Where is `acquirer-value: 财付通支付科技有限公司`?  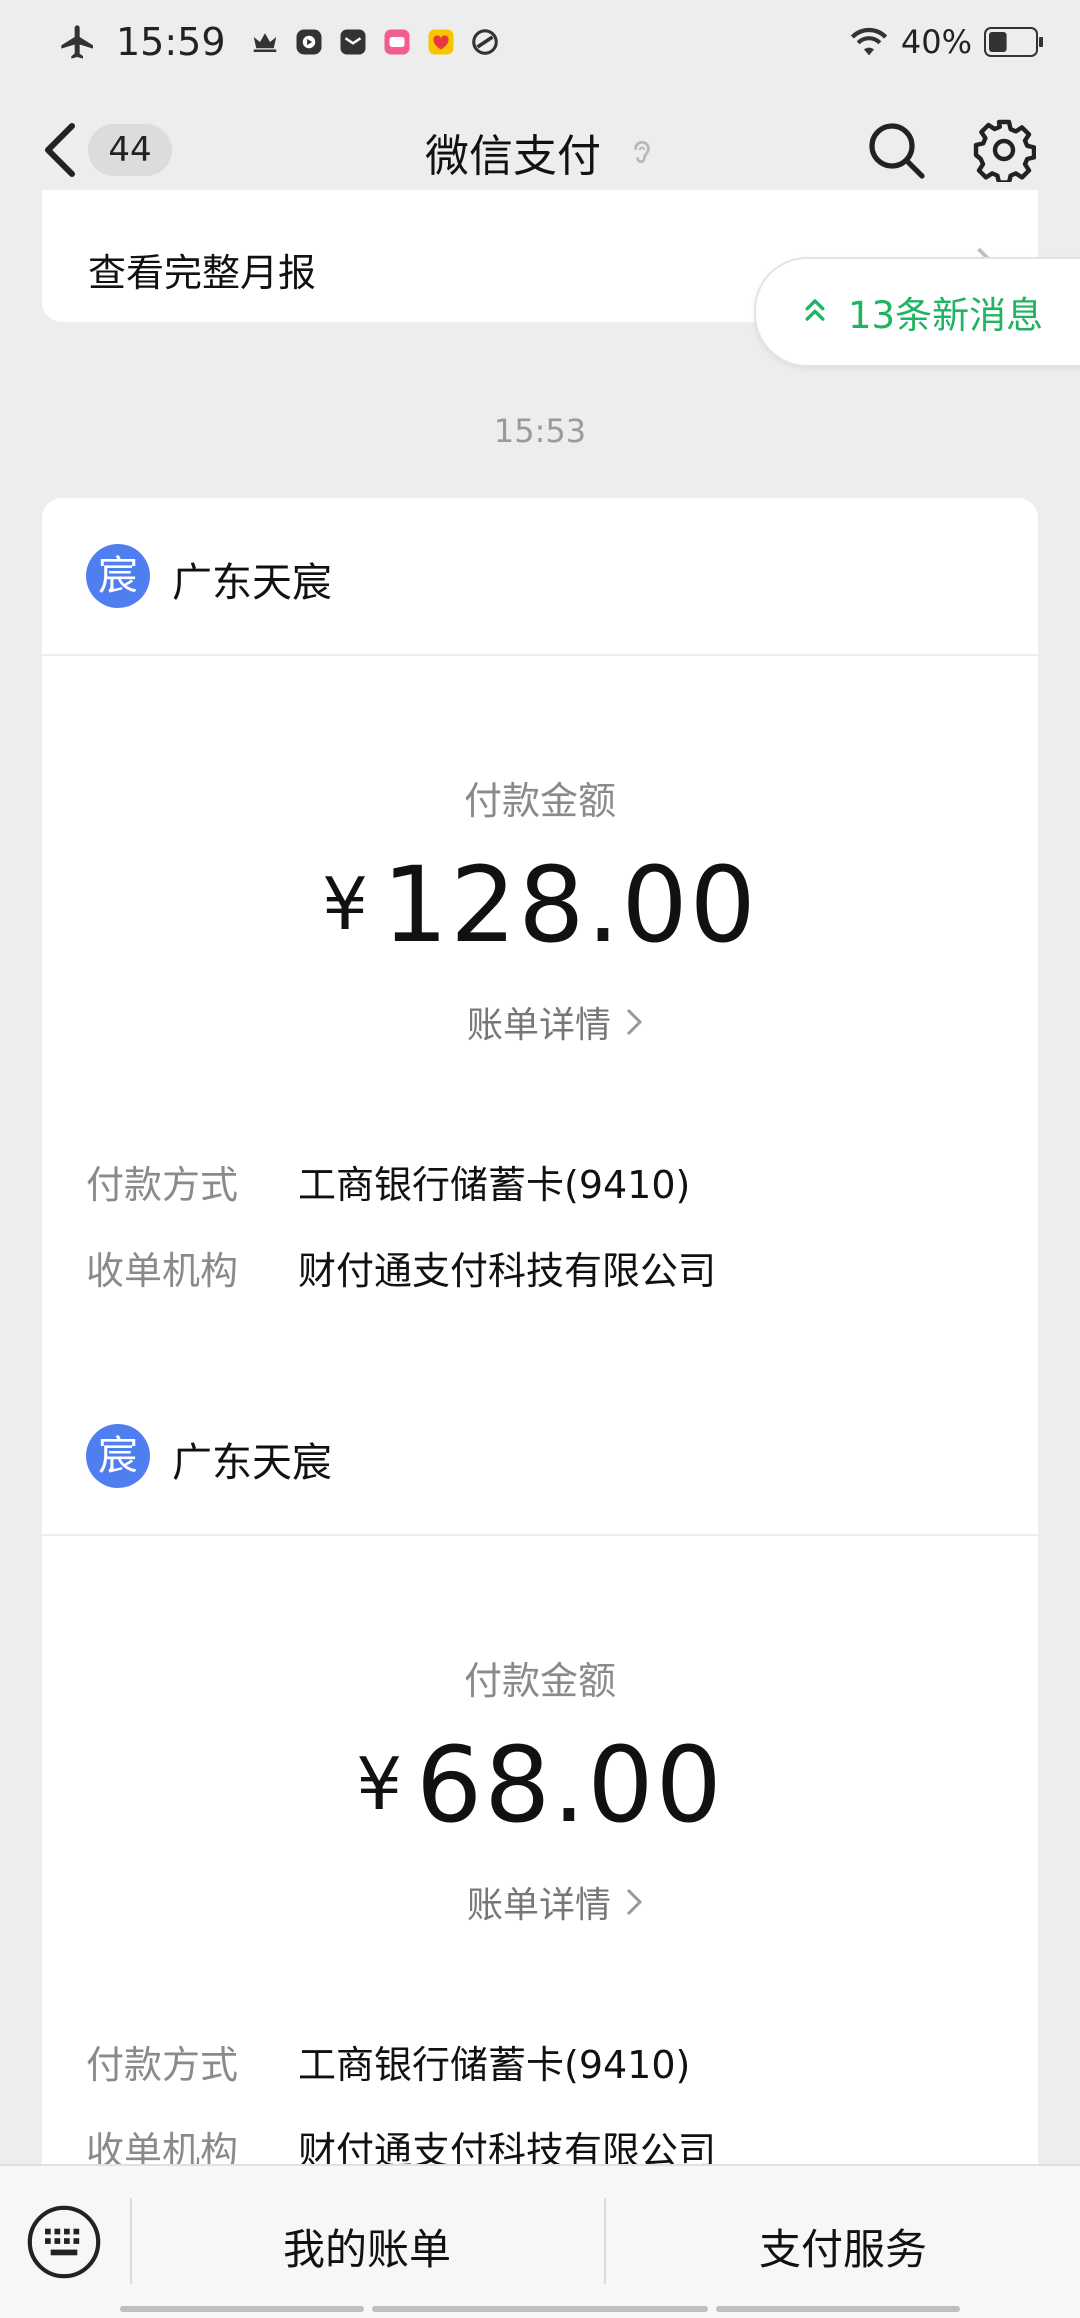
acquirer-value: 财付通支付科技有限公司 is located at coordinates (507, 1271).